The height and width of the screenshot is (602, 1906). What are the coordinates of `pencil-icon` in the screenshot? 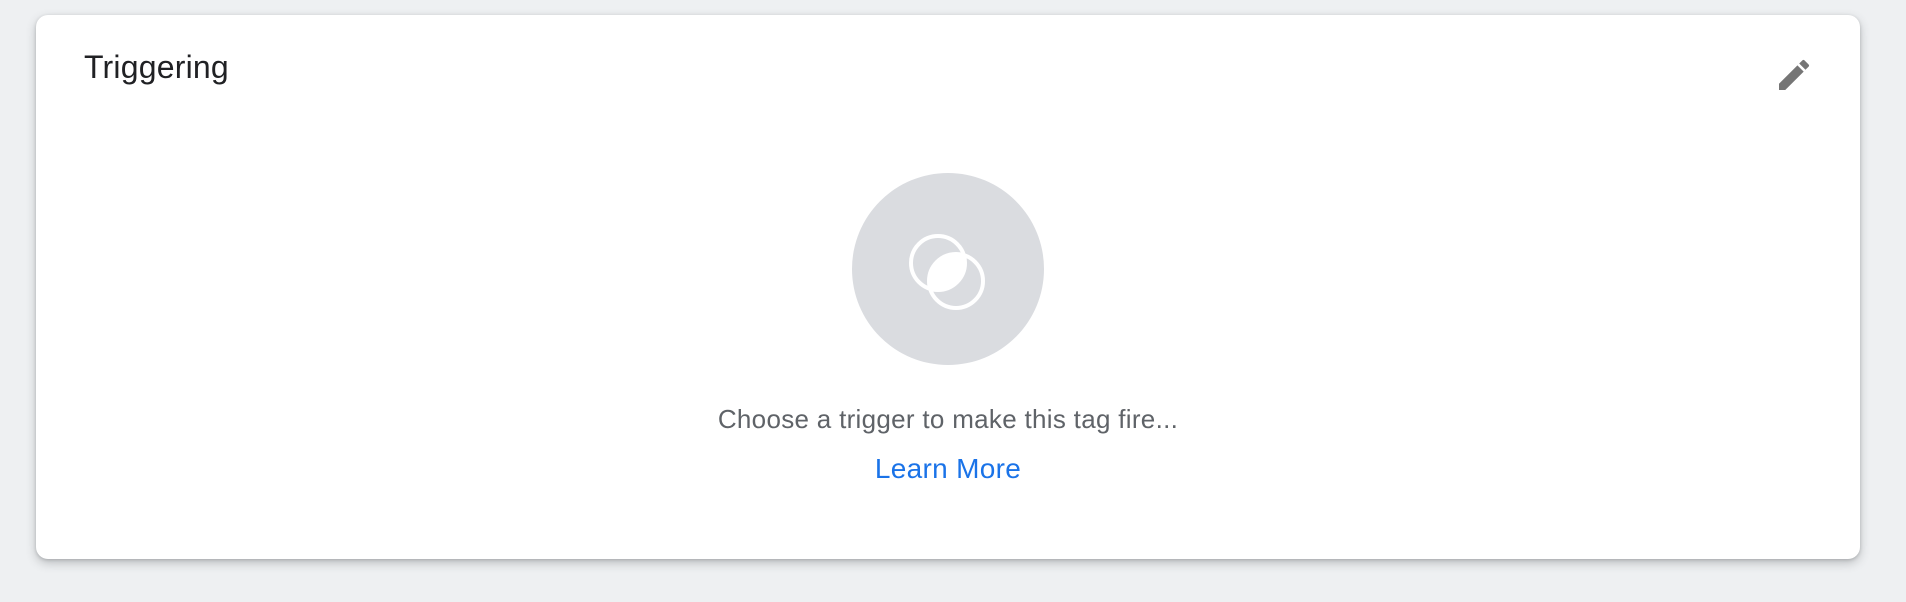 It's located at (1794, 74).